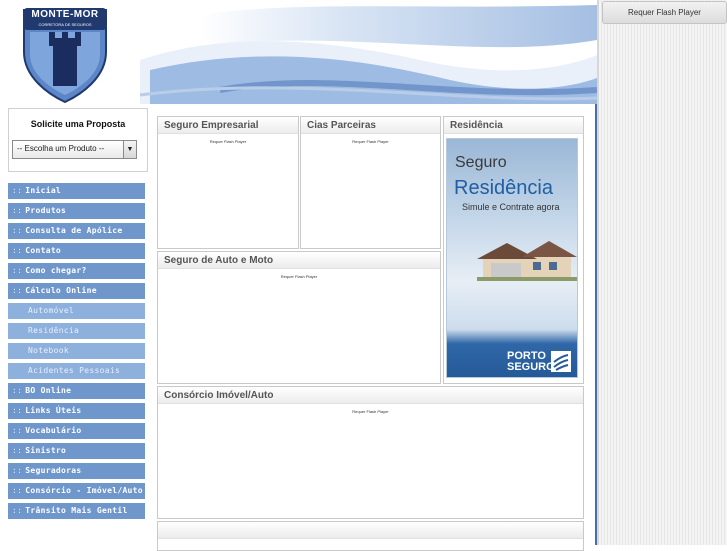 The width and height of the screenshot is (727, 551). What do you see at coordinates (56, 270) in the screenshot?
I see `sidebar-item-label: Como chegar?` at bounding box center [56, 270].